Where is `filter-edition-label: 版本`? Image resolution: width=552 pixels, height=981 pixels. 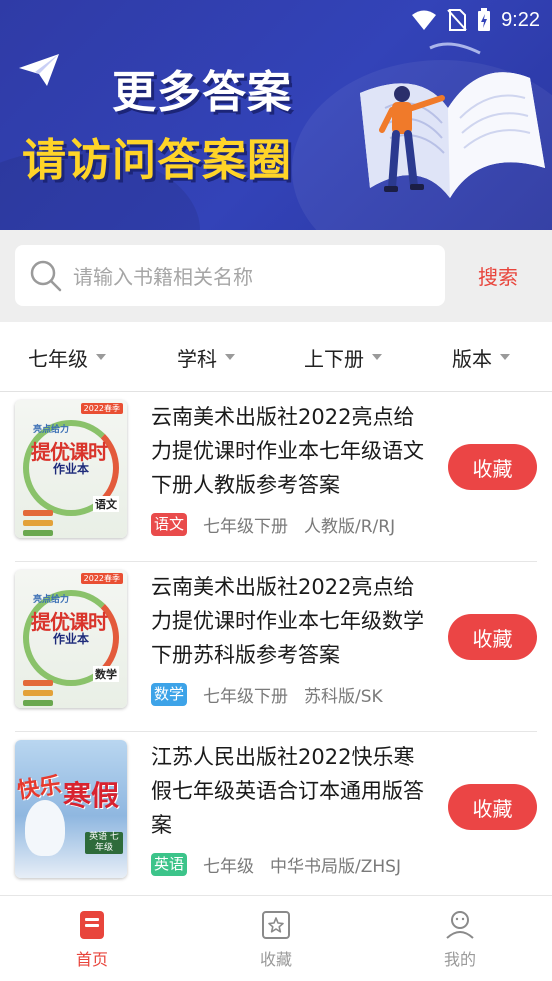 filter-edition-label: 版本 is located at coordinates (472, 358).